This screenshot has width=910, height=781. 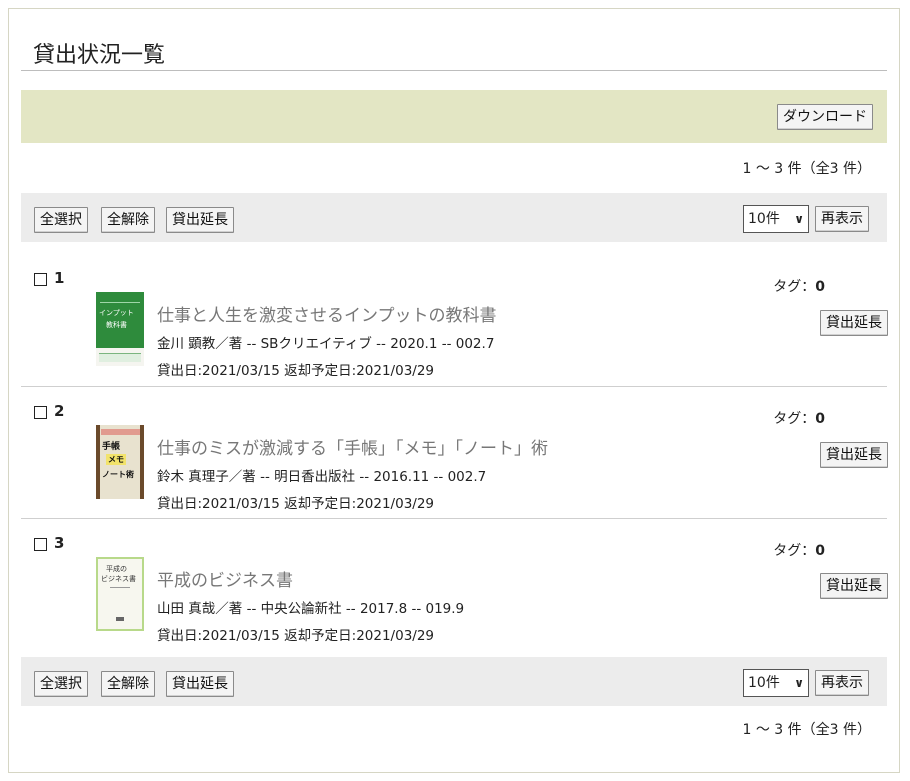 I want to click on book-cover-image: 手帳 メモ ノート術, so click(x=120, y=462).